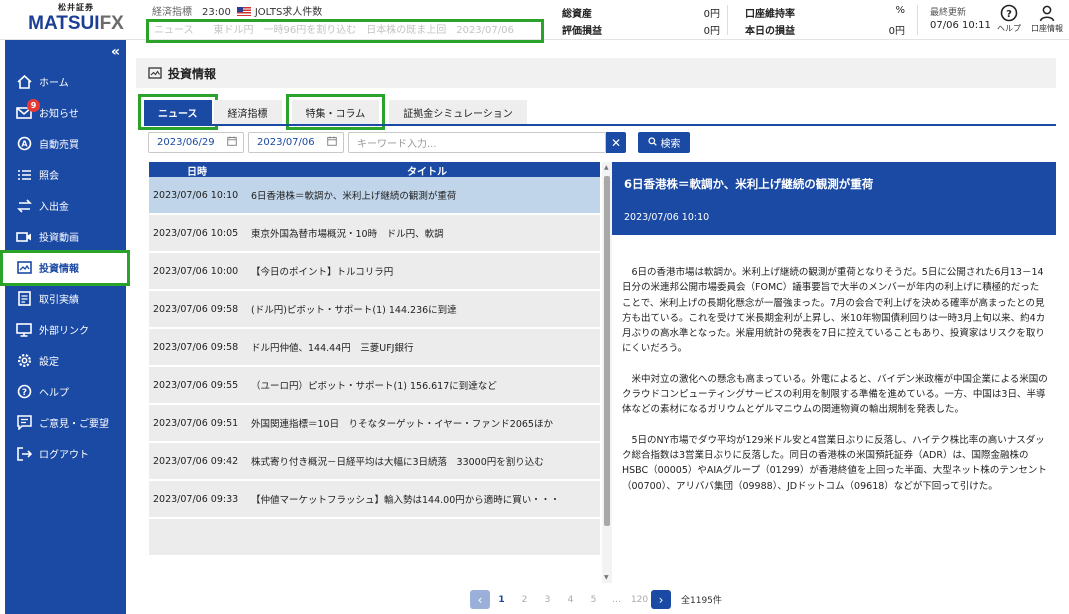  I want to click on page-number: 5, so click(593, 600).